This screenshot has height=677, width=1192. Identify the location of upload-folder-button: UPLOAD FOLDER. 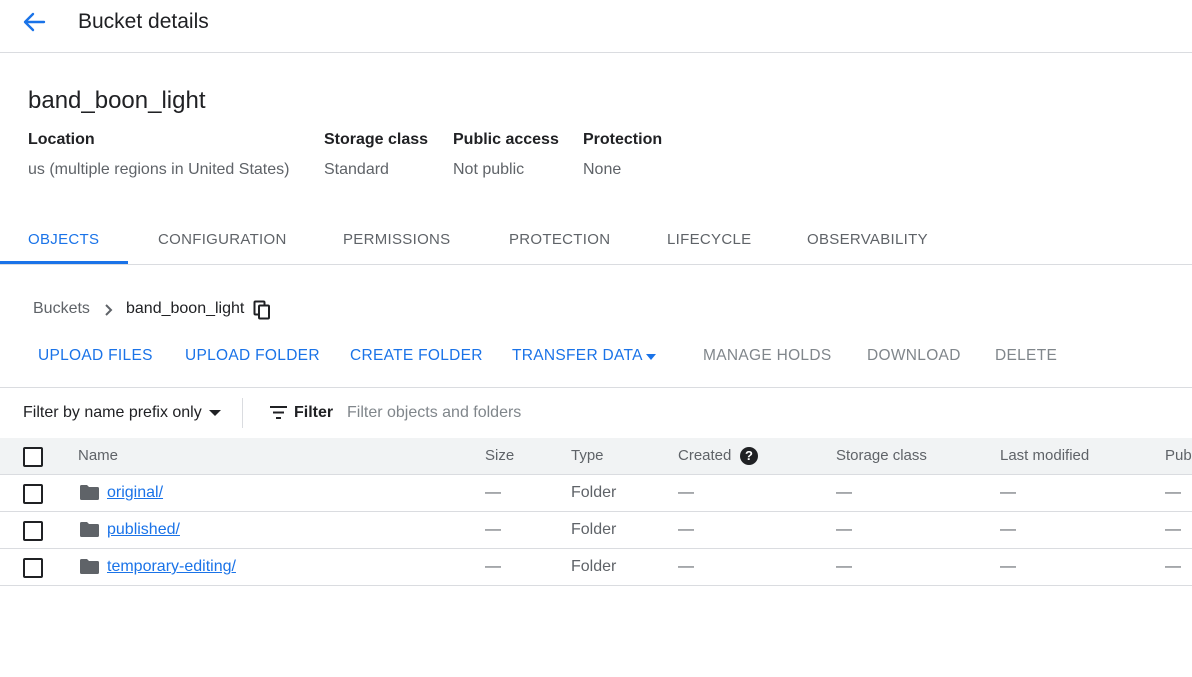
(252, 356).